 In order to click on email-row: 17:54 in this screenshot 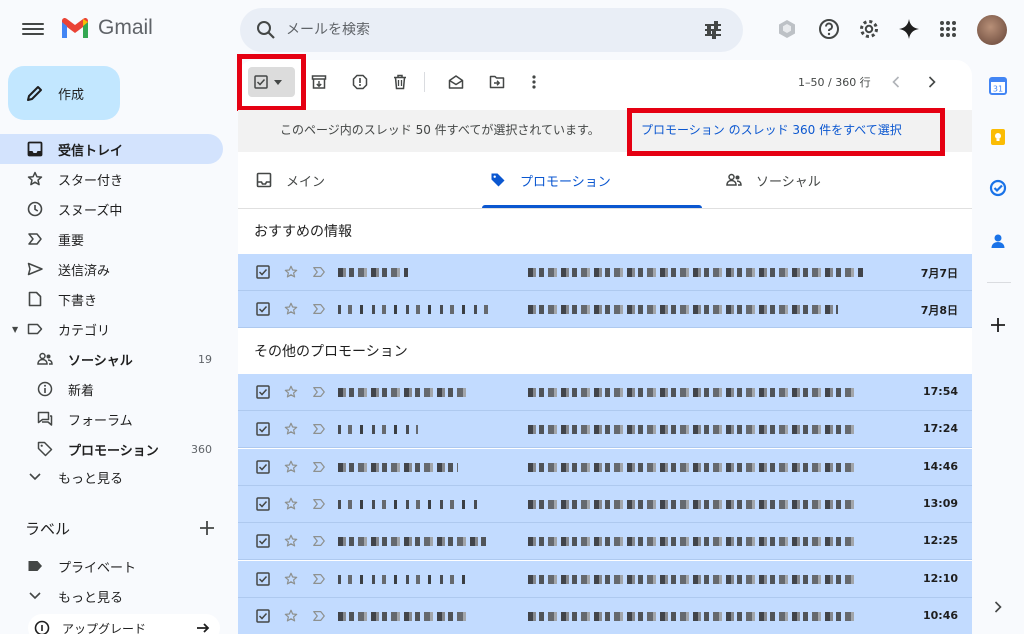, I will do `click(605, 392)`.